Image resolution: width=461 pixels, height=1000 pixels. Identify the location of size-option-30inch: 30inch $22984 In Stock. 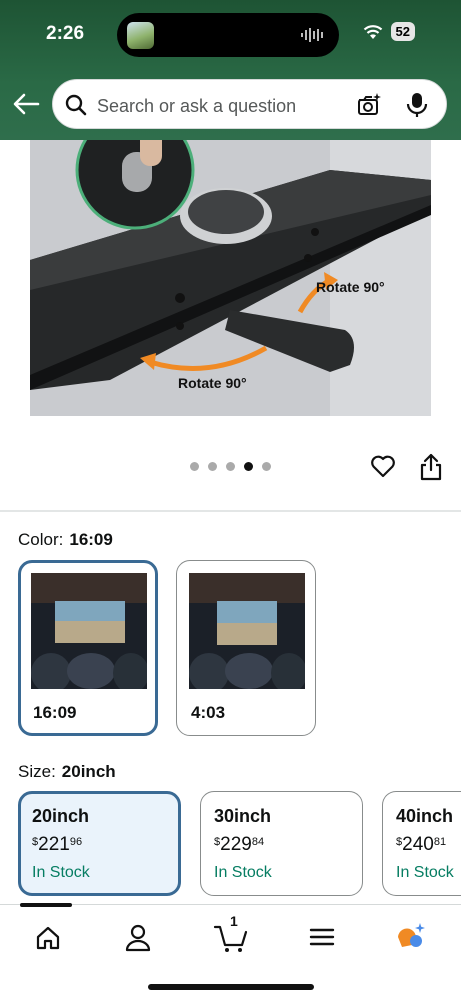
(281, 843).